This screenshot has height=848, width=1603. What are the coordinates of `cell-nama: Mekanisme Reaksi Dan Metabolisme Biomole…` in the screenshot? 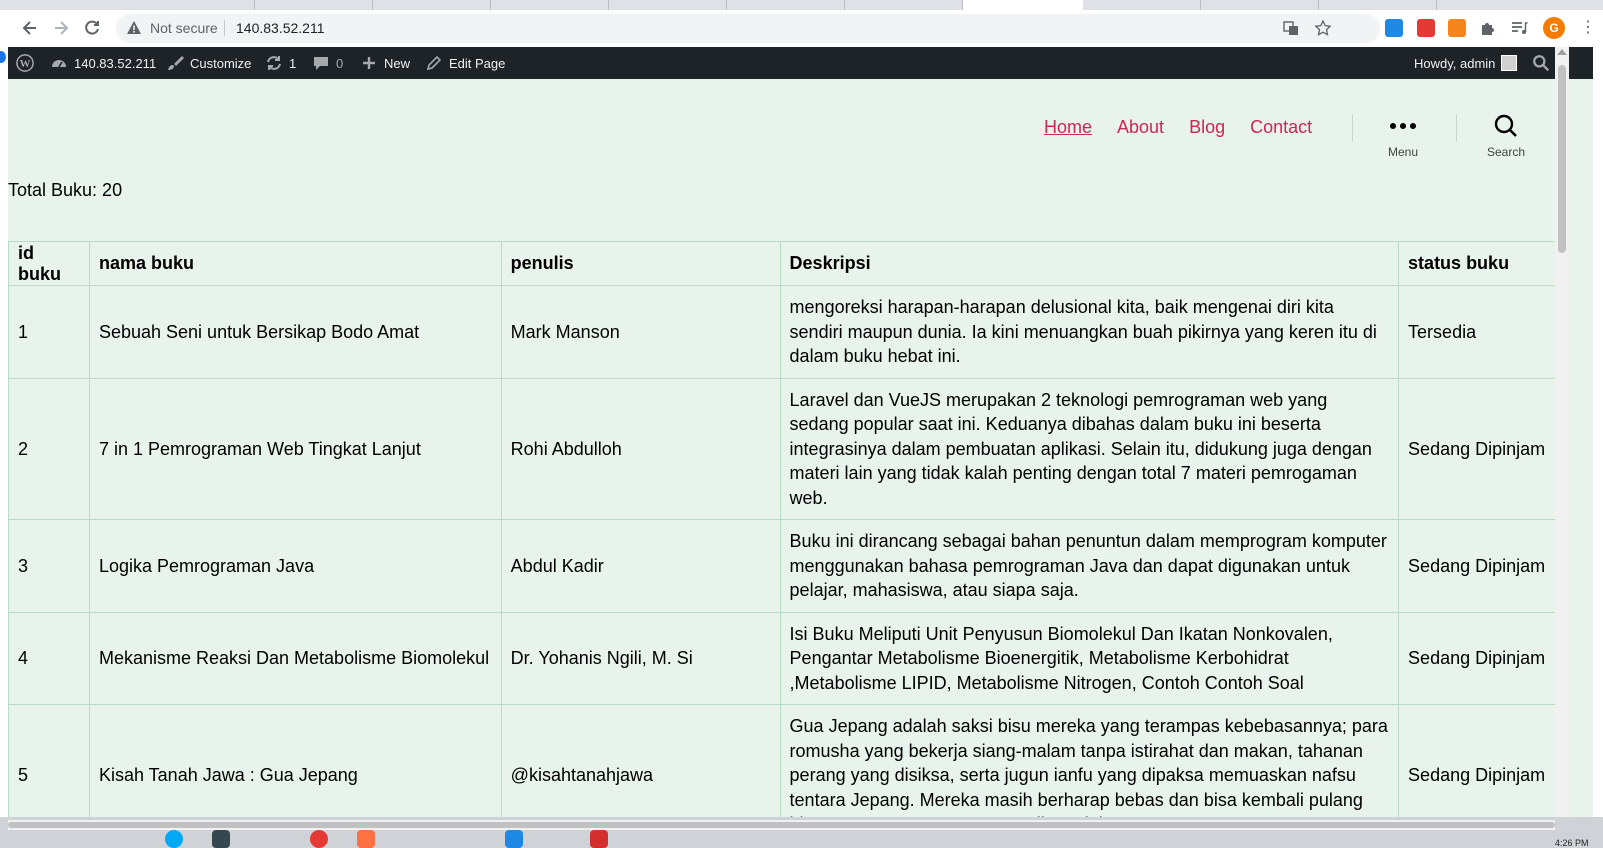 It's located at (295, 658).